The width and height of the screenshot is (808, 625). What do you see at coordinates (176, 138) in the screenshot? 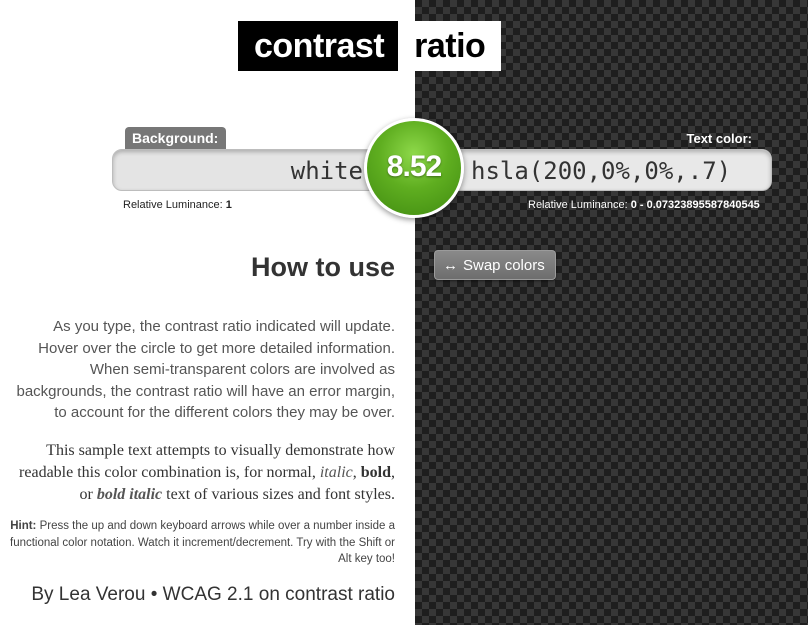
I see `background-label: Background:` at bounding box center [176, 138].